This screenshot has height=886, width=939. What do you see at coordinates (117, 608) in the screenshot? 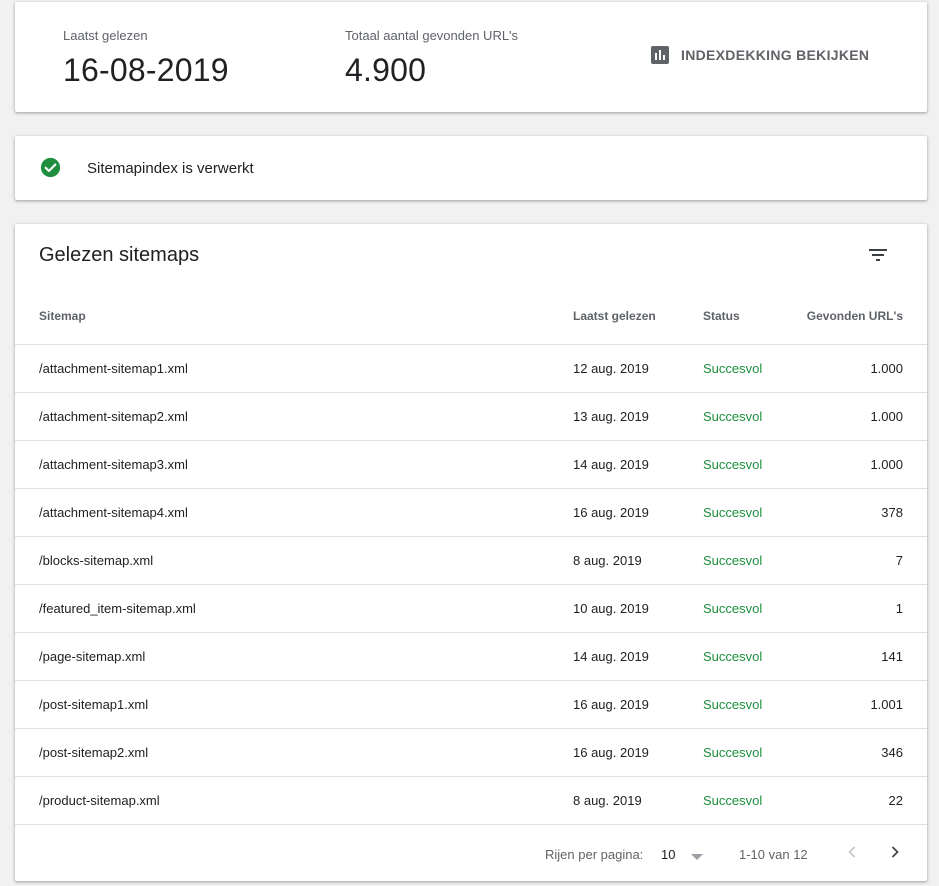
I see `sitemap-cell: /featured_item-sitemap.xml` at bounding box center [117, 608].